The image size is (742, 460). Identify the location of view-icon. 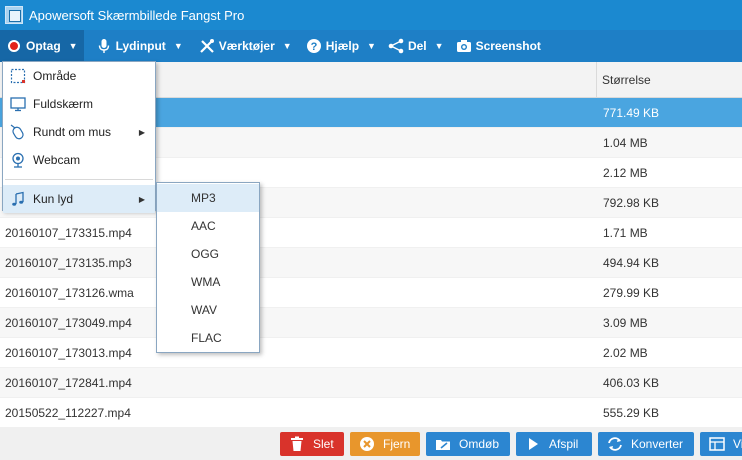
(717, 444).